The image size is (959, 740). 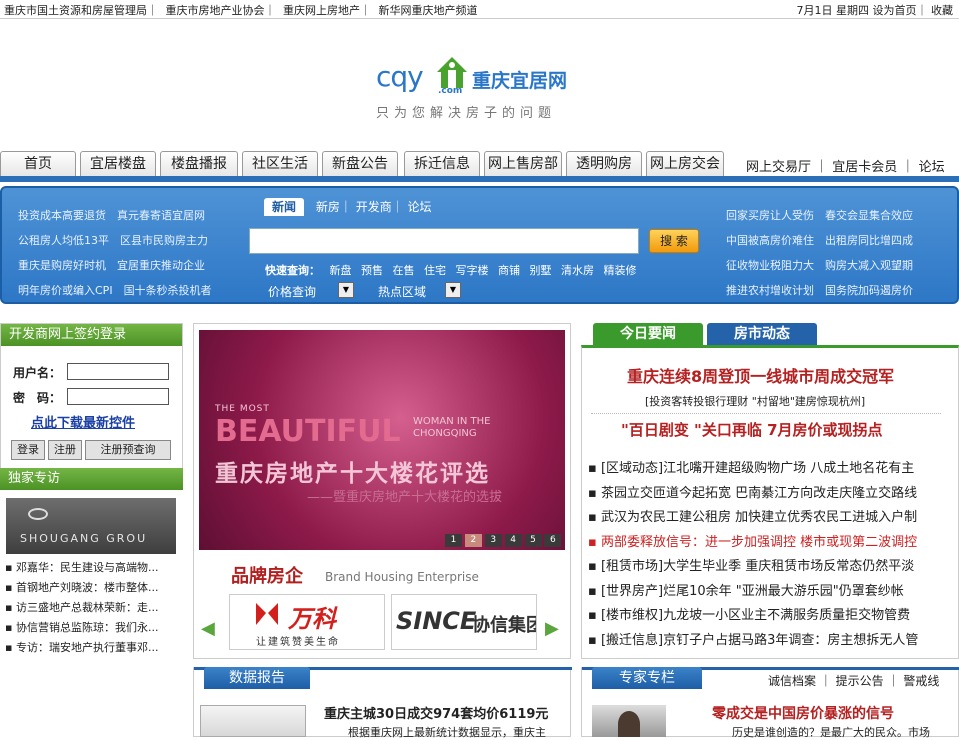 What do you see at coordinates (778, 167) in the screenshot?
I see `link-trading-hall: 网上交易厅` at bounding box center [778, 167].